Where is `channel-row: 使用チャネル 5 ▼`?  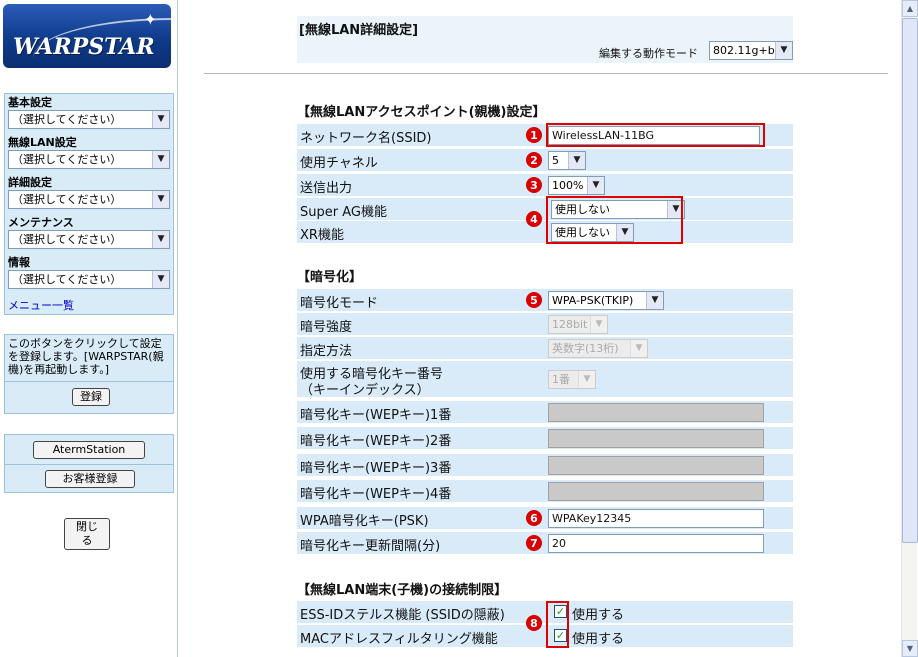 channel-row: 使用チャネル 5 ▼ is located at coordinates (545, 160).